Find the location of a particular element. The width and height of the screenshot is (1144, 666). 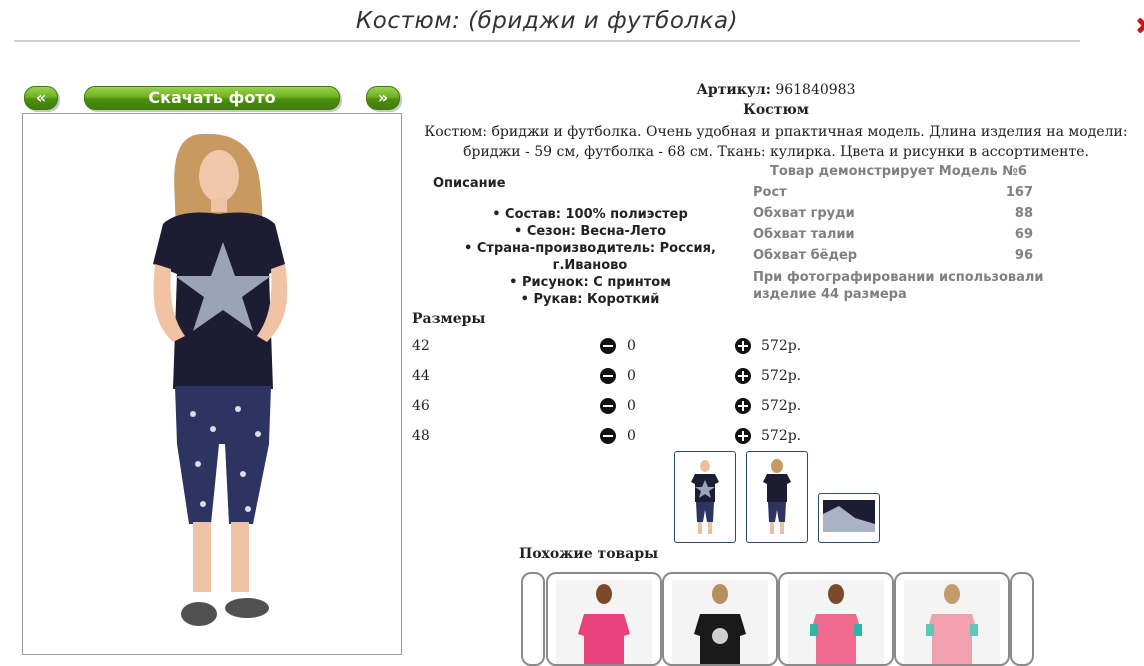

model-row: Рост 167 is located at coordinates (893, 192).